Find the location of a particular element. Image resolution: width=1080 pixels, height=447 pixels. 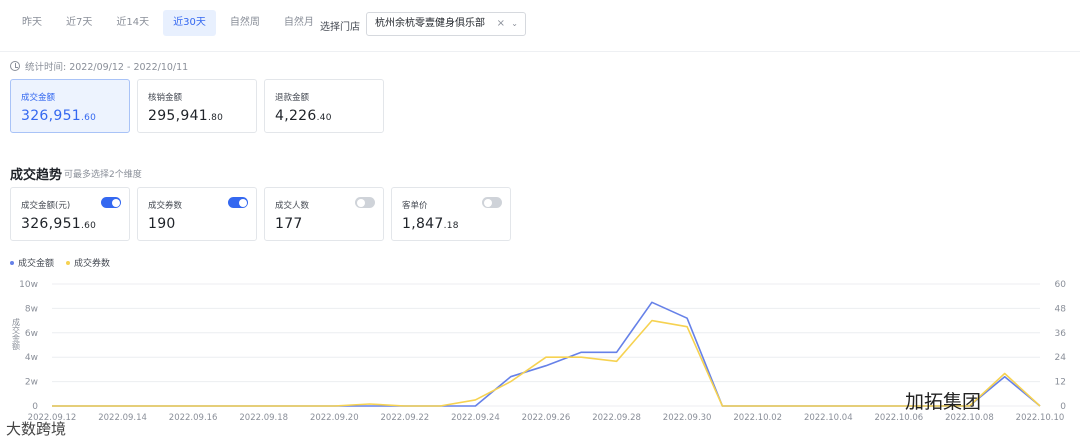

y-right-tick-label: 36 is located at coordinates (1061, 334).